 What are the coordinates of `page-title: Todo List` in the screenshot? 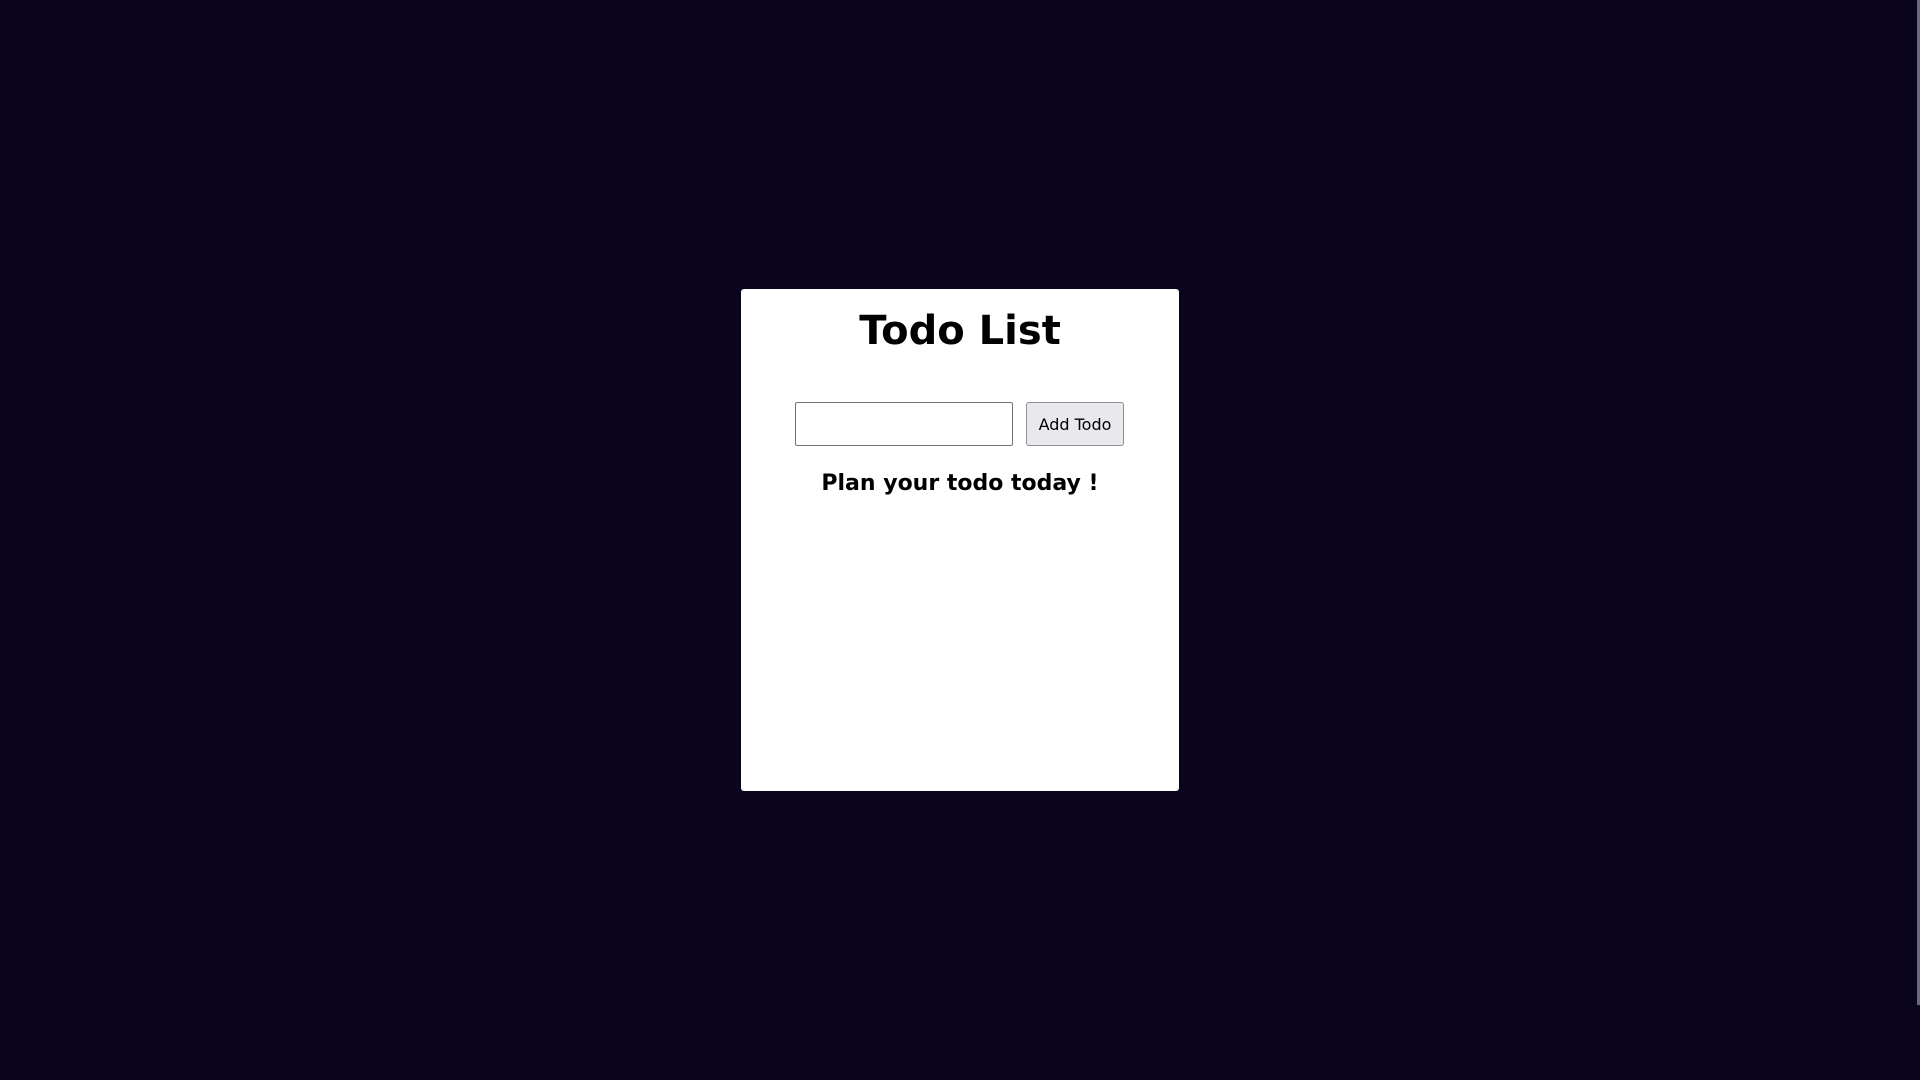 It's located at (960, 331).